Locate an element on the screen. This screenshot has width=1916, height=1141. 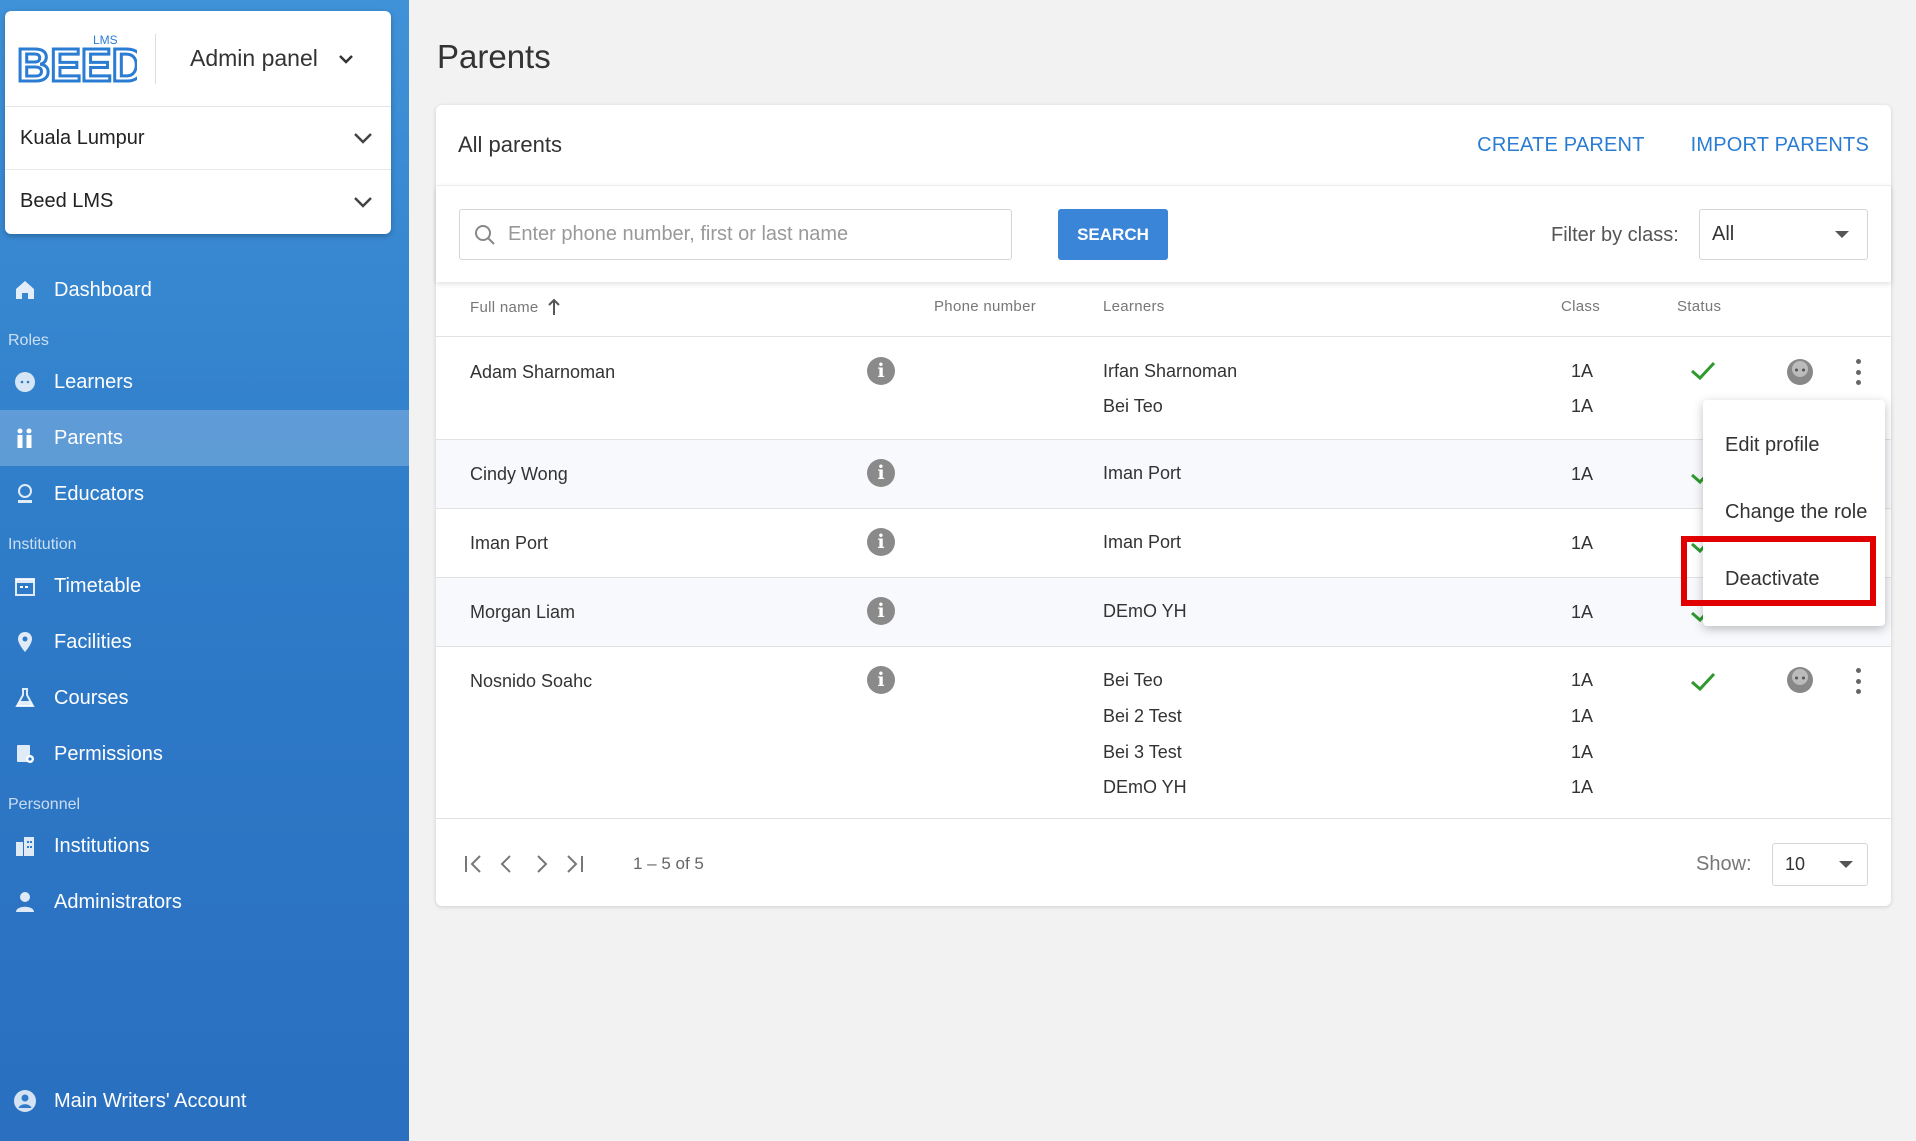
header-full-name: Full name is located at coordinates (515, 307).